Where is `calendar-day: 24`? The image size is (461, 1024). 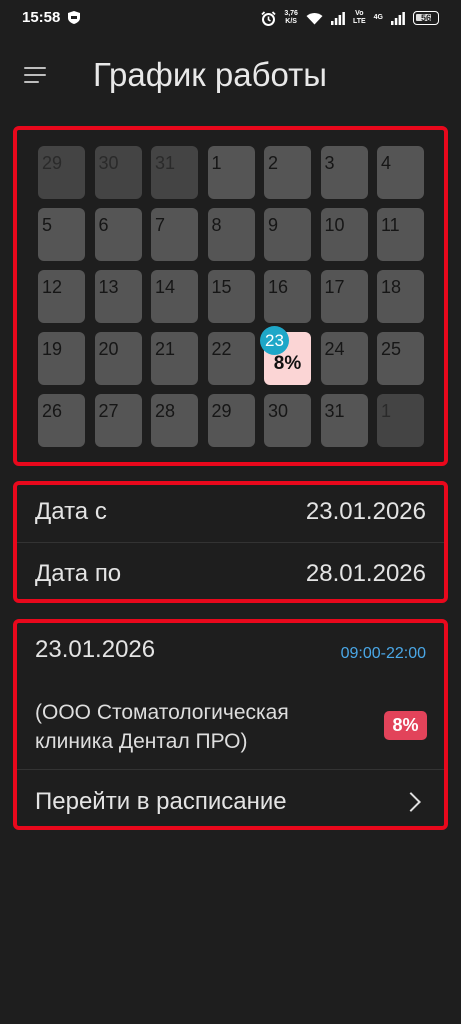
calendar-day: 24 is located at coordinates (344, 358).